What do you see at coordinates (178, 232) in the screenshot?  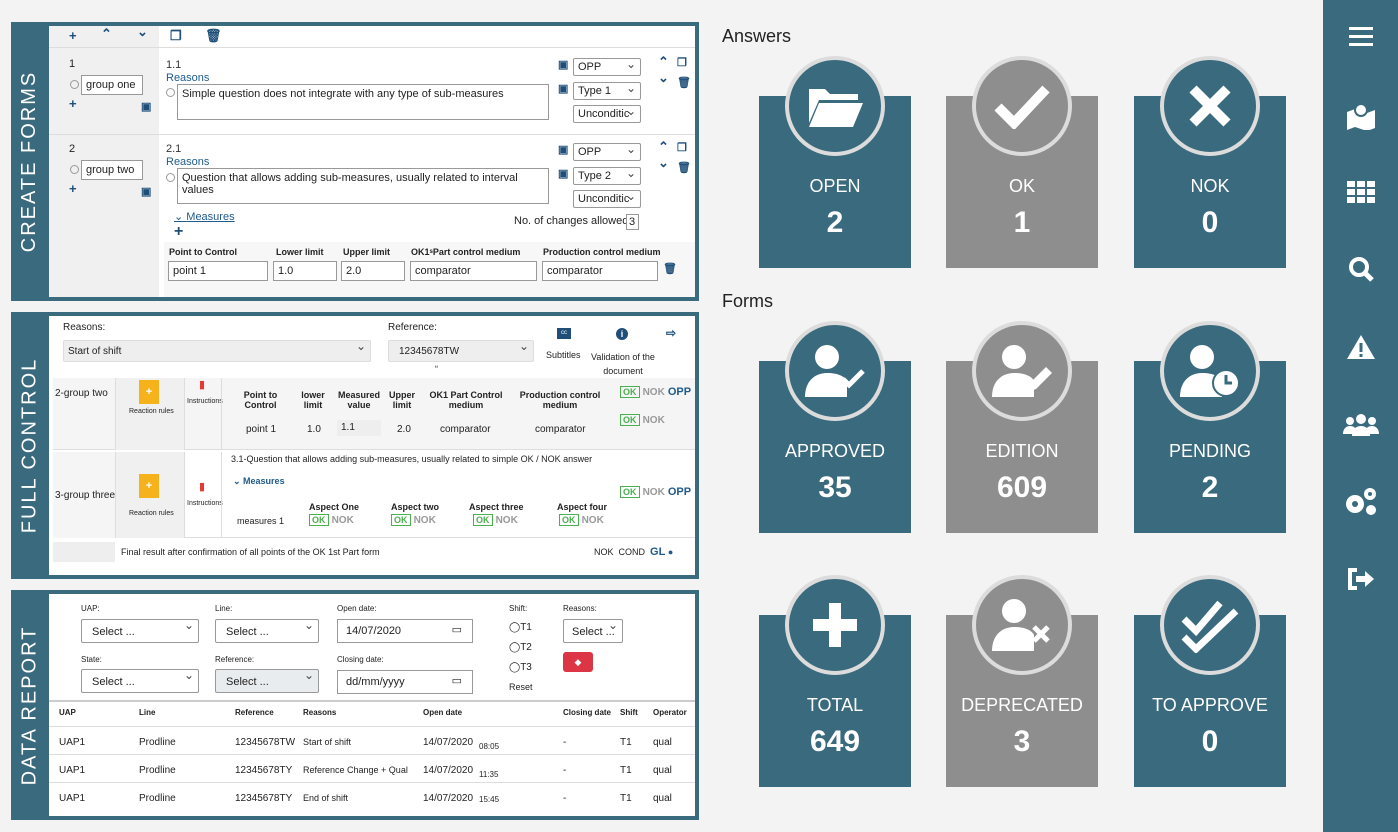 I see `add-measure-icon: +` at bounding box center [178, 232].